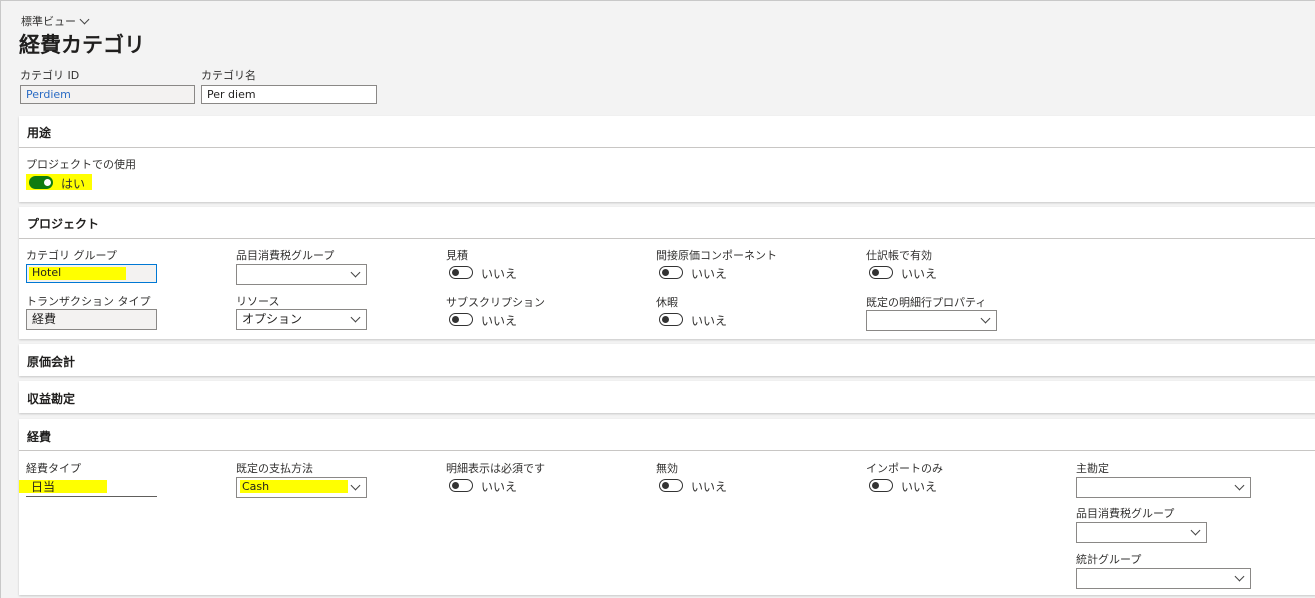  I want to click on resource-value: オプション, so click(272, 319).